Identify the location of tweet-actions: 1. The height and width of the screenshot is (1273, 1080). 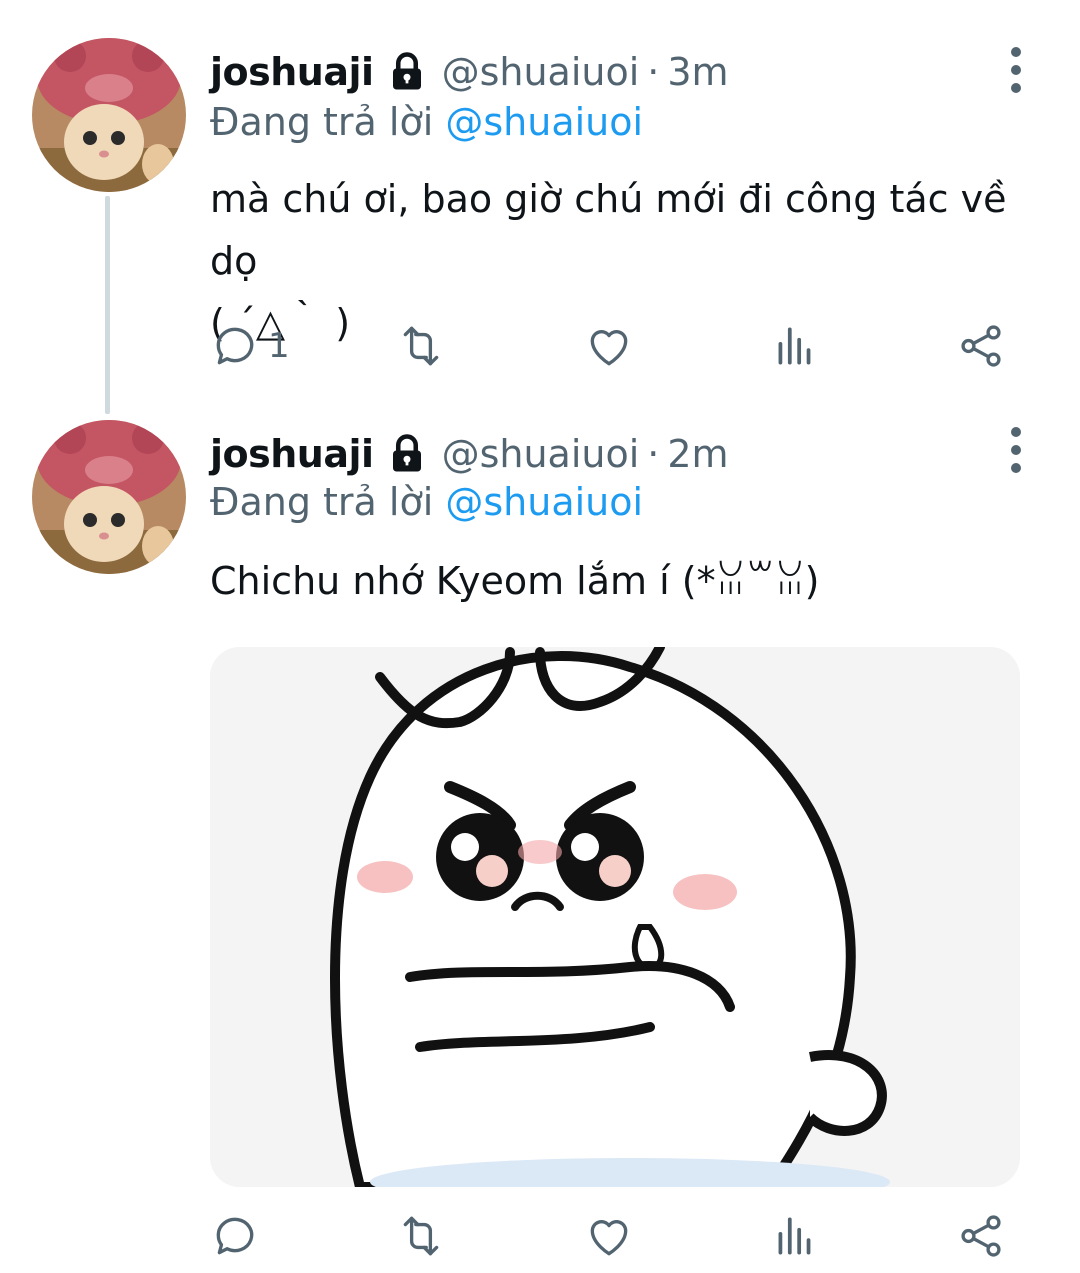
(620, 346).